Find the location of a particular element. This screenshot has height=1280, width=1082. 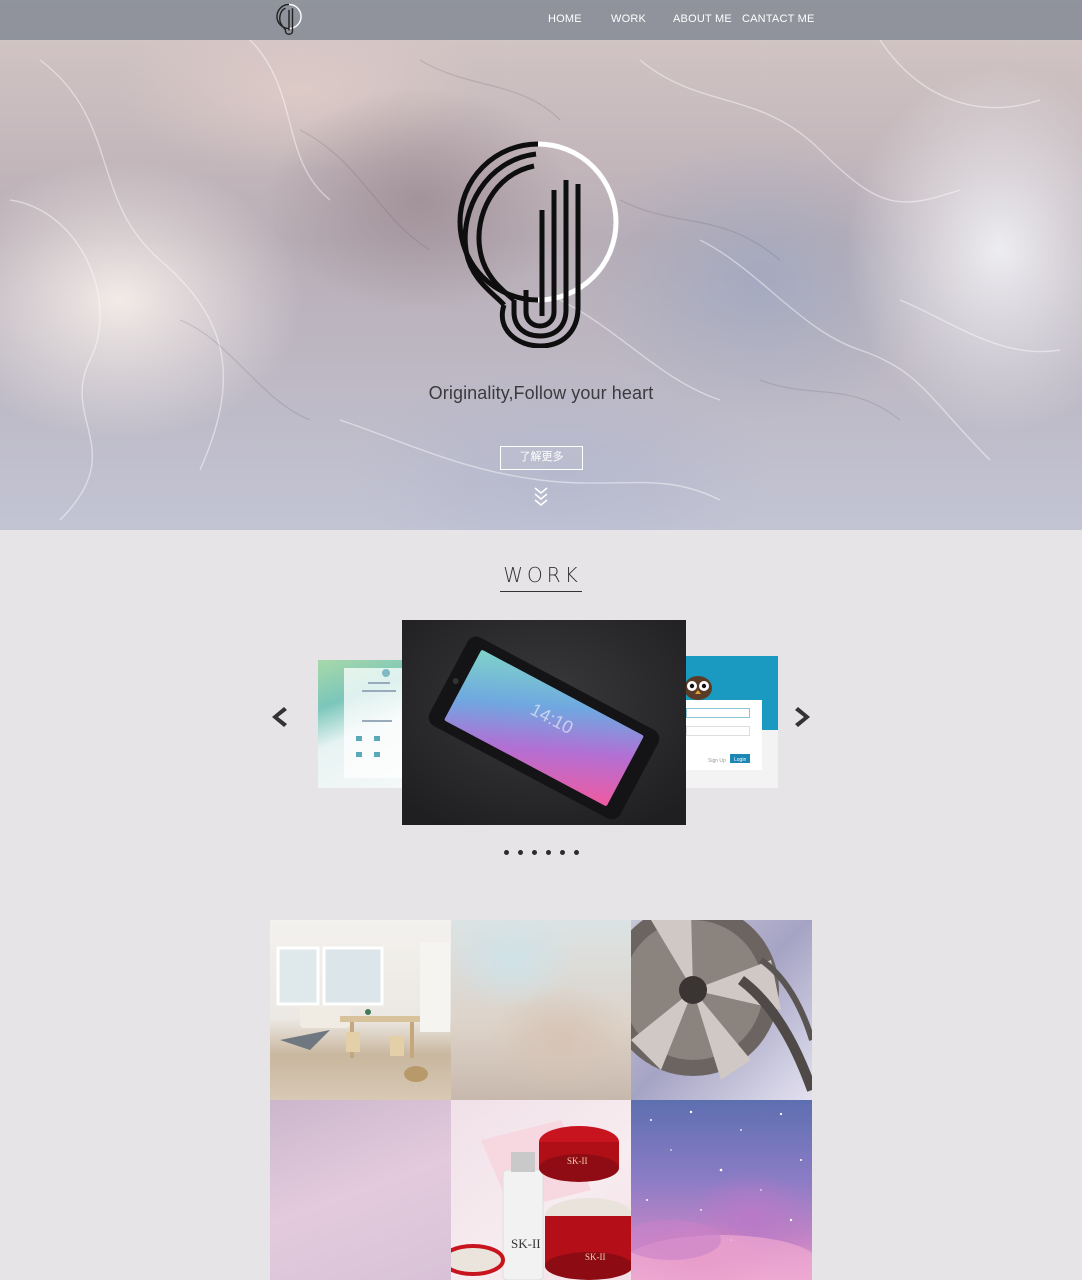

svg-text: Login is located at coordinates (740, 760).